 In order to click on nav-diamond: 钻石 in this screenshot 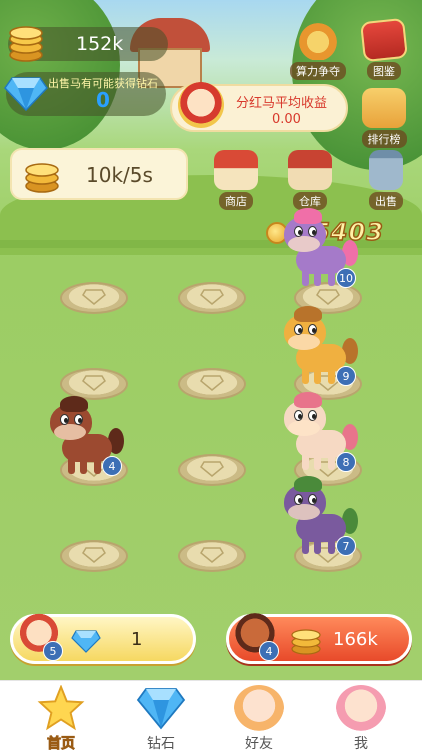, I will do `click(161, 715)`.